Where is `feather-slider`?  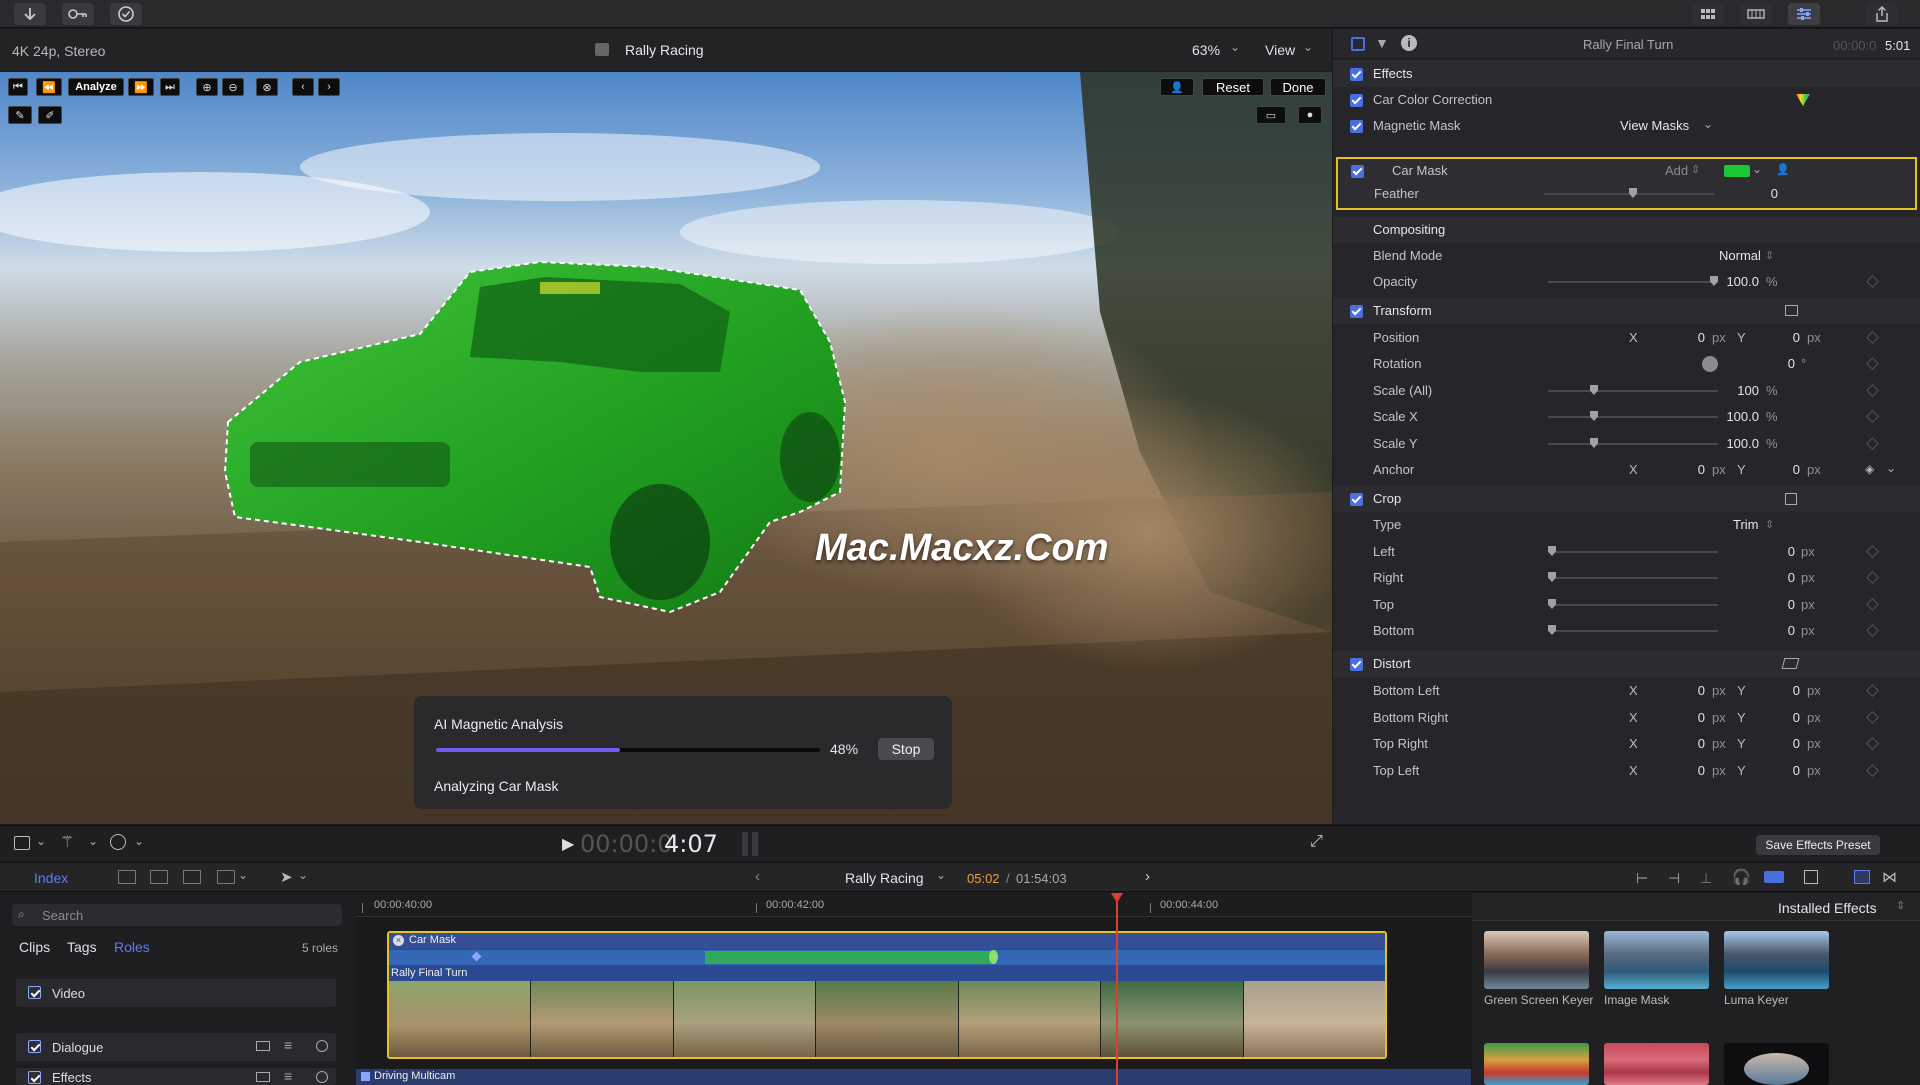 feather-slider is located at coordinates (1629, 193).